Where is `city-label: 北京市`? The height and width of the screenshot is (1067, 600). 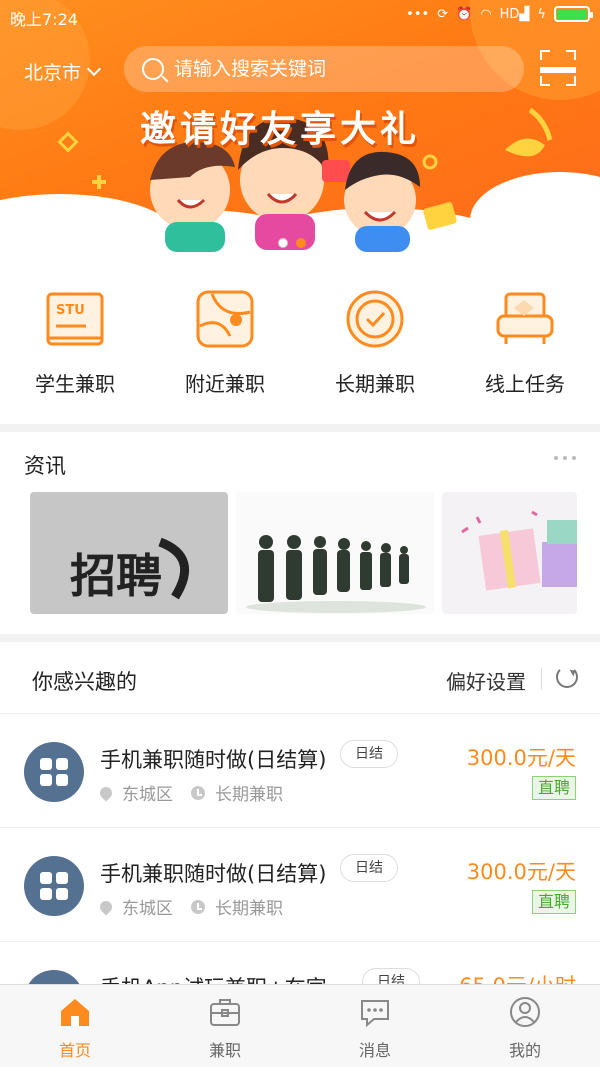 city-label: 北京市 is located at coordinates (53, 73).